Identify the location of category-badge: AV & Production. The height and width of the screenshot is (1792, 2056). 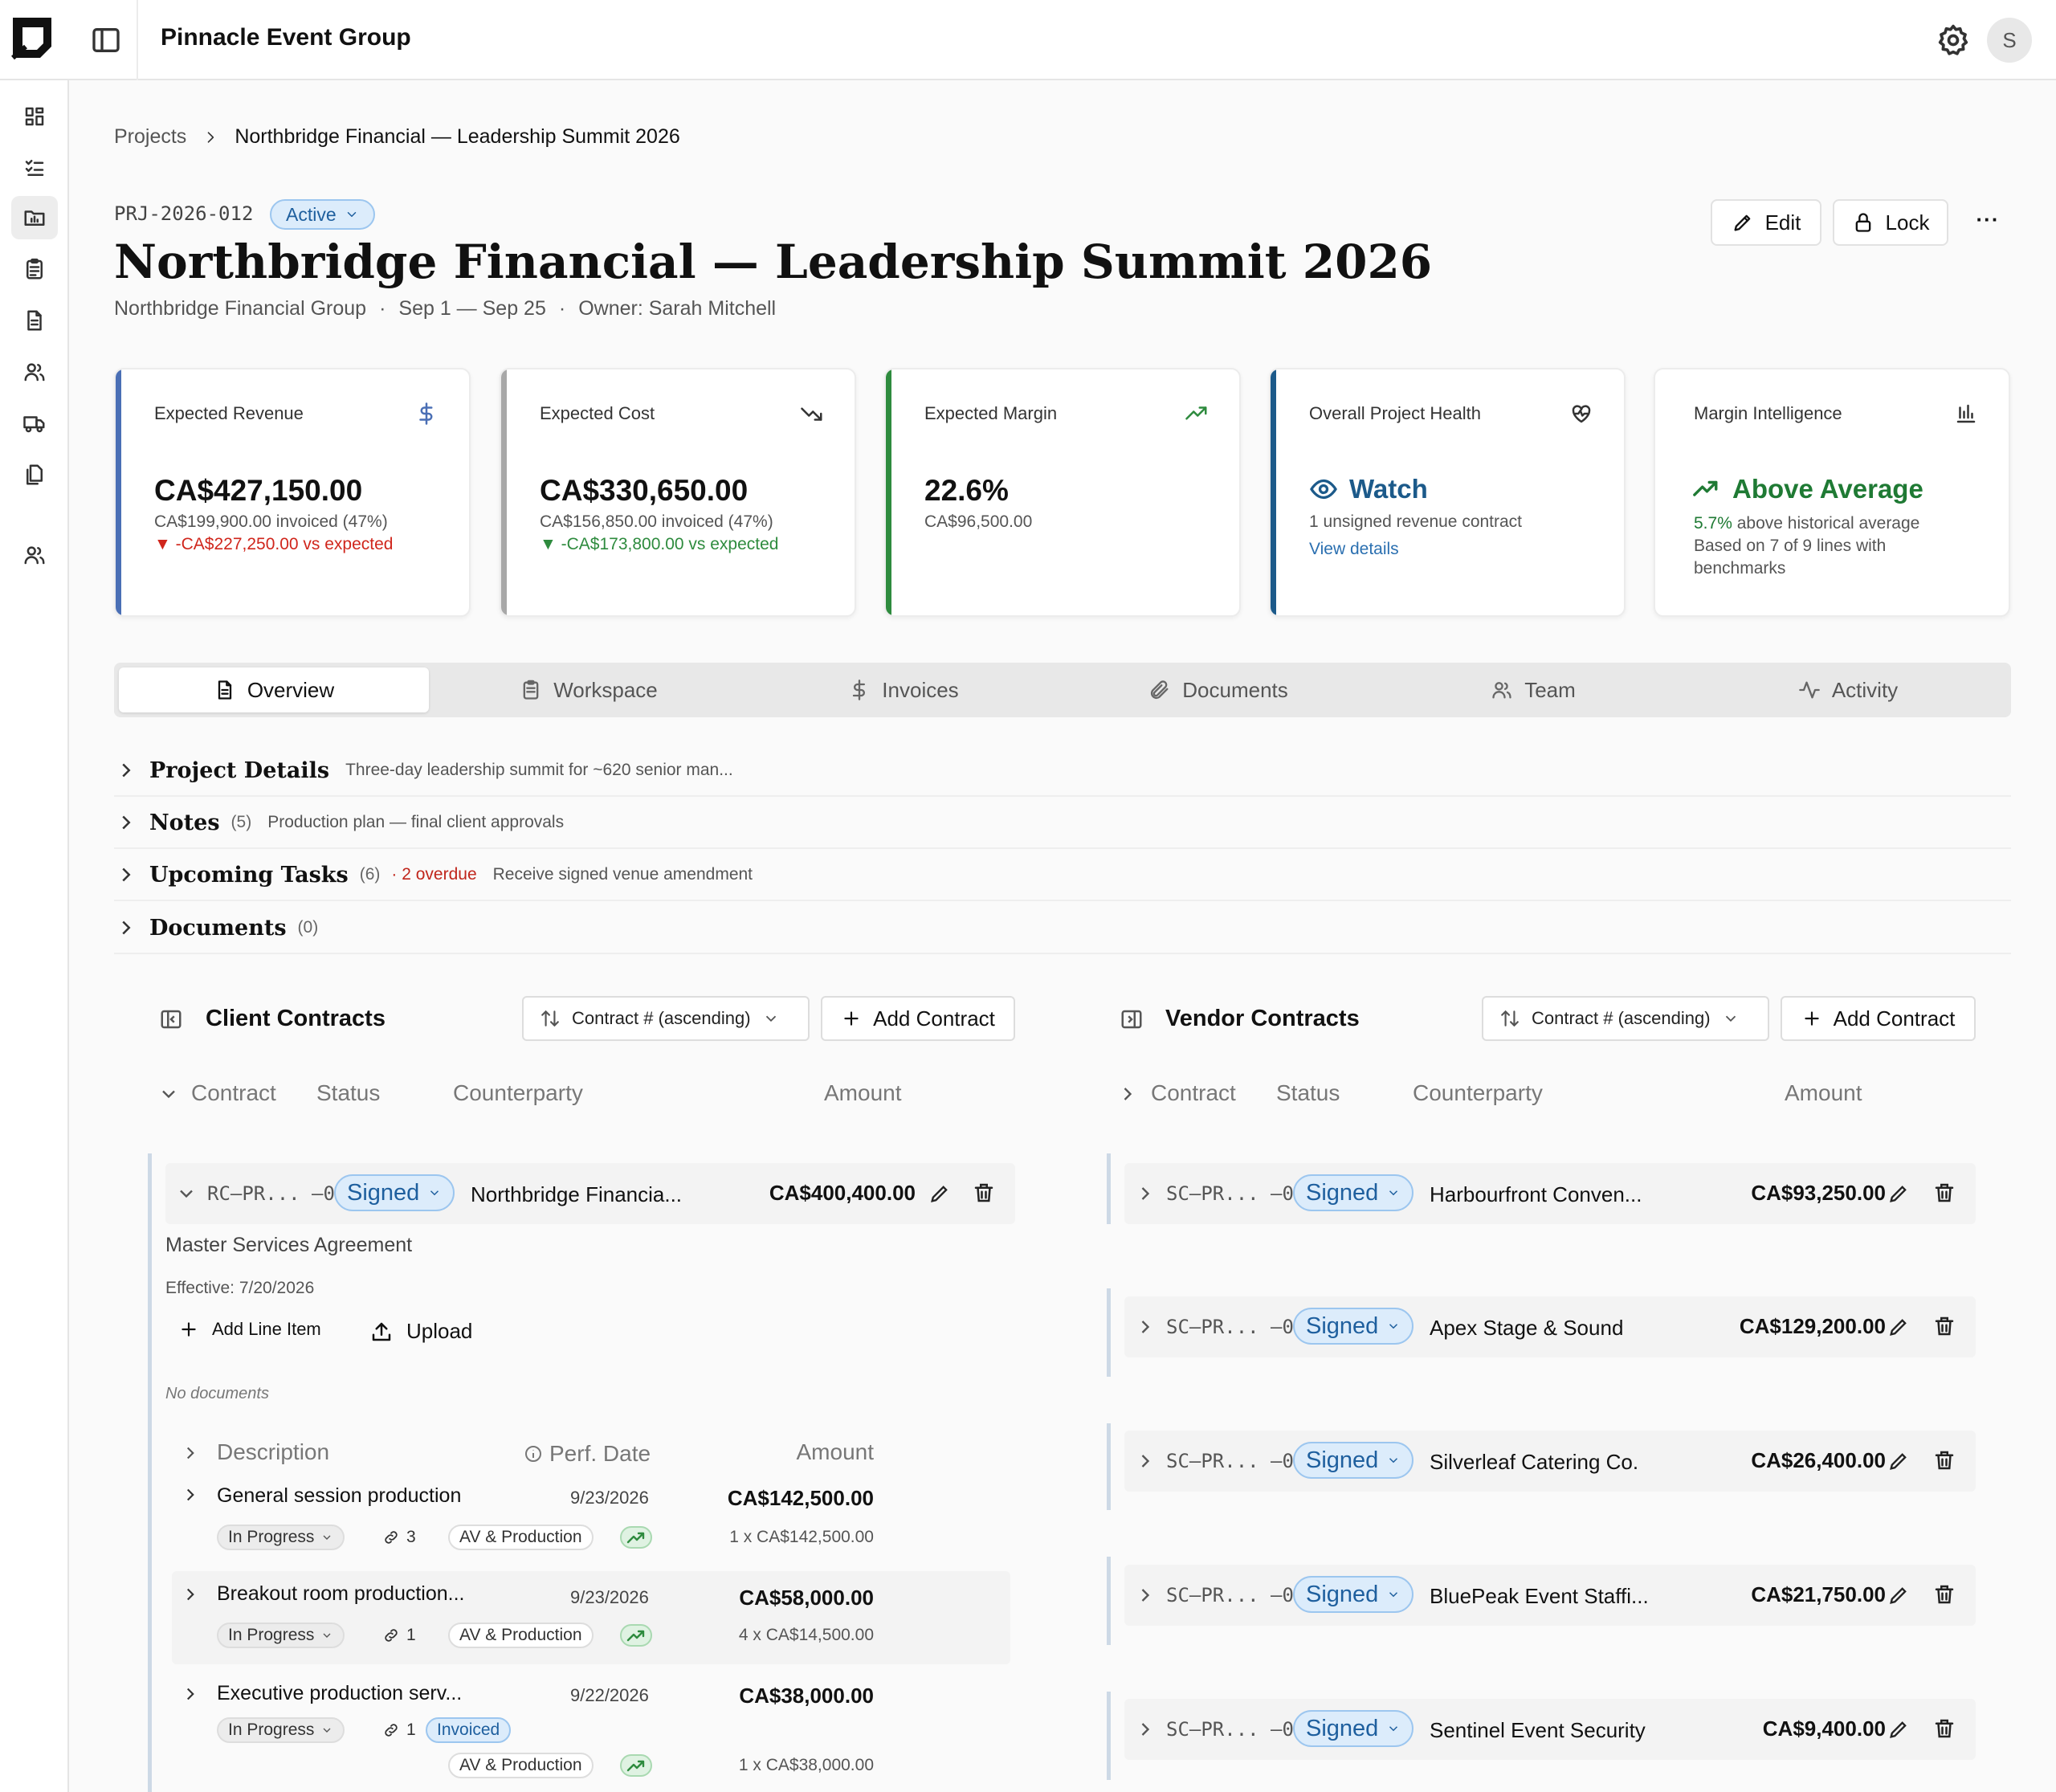
(521, 1765).